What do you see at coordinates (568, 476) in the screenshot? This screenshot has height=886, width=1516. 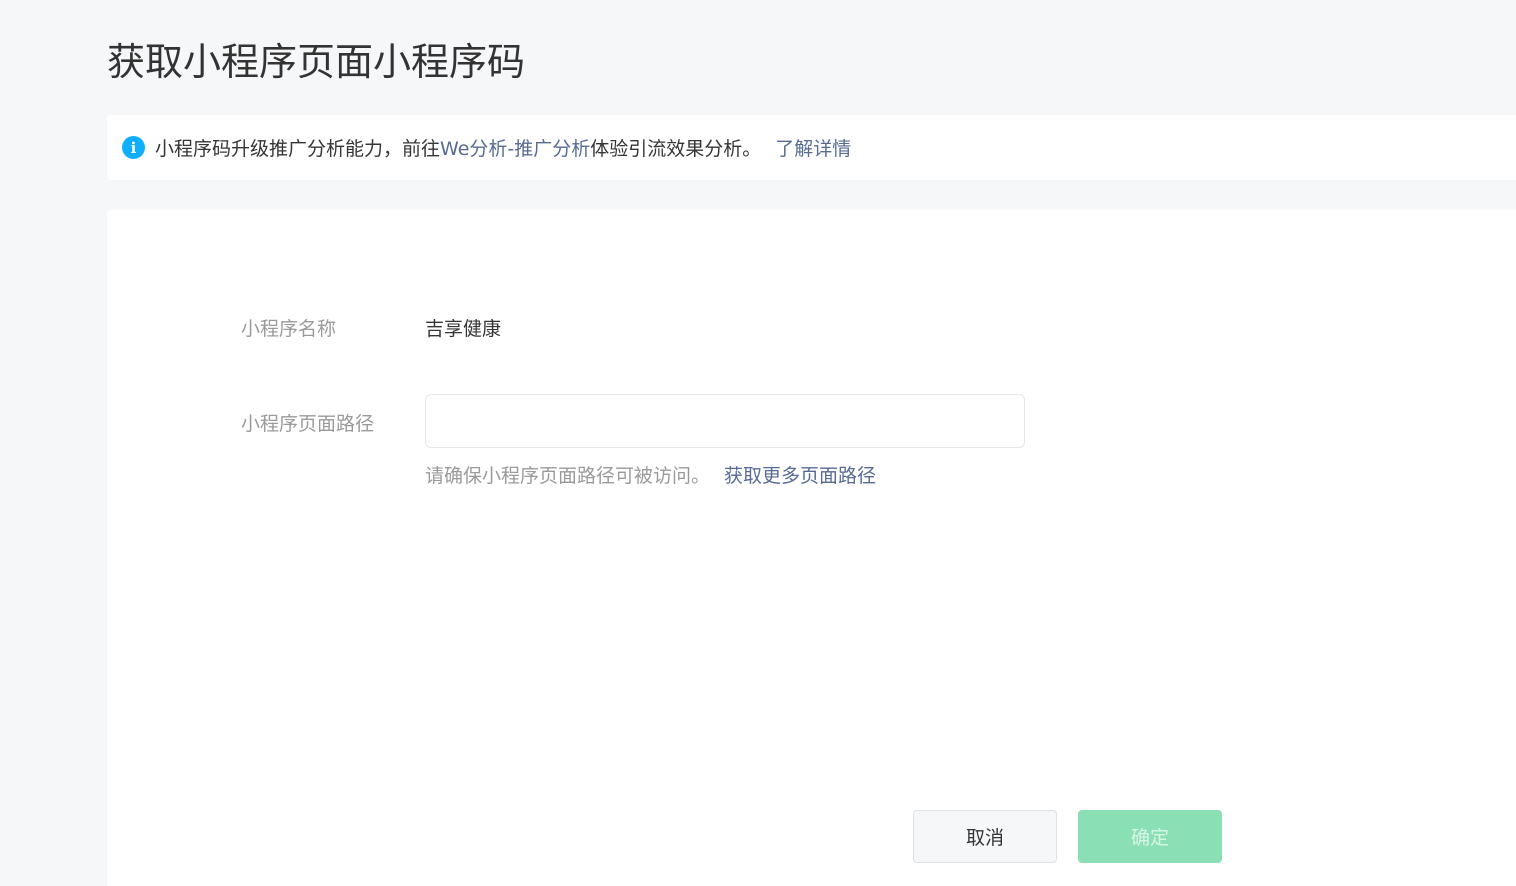 I see `page-path-hint-text: 请确保小程序页面路径可被访问。` at bounding box center [568, 476].